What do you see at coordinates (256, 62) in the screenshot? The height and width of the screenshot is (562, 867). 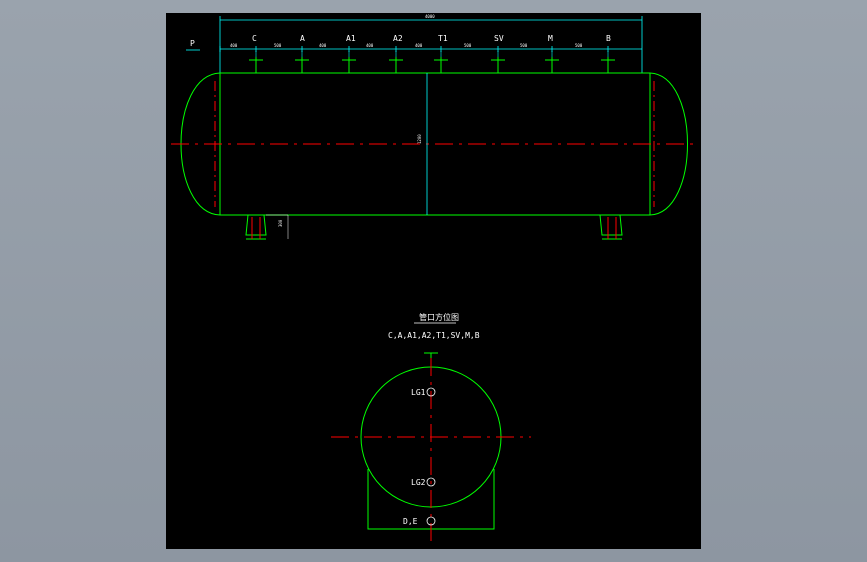 I see `nozzle-c` at bounding box center [256, 62].